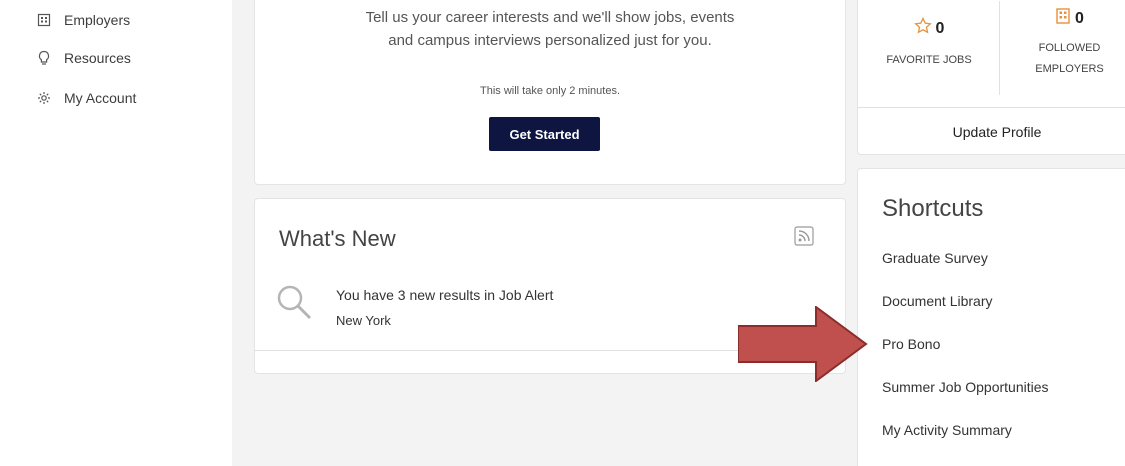  What do you see at coordinates (937, 301) in the screenshot?
I see `shortcut-document-library: Document Library` at bounding box center [937, 301].